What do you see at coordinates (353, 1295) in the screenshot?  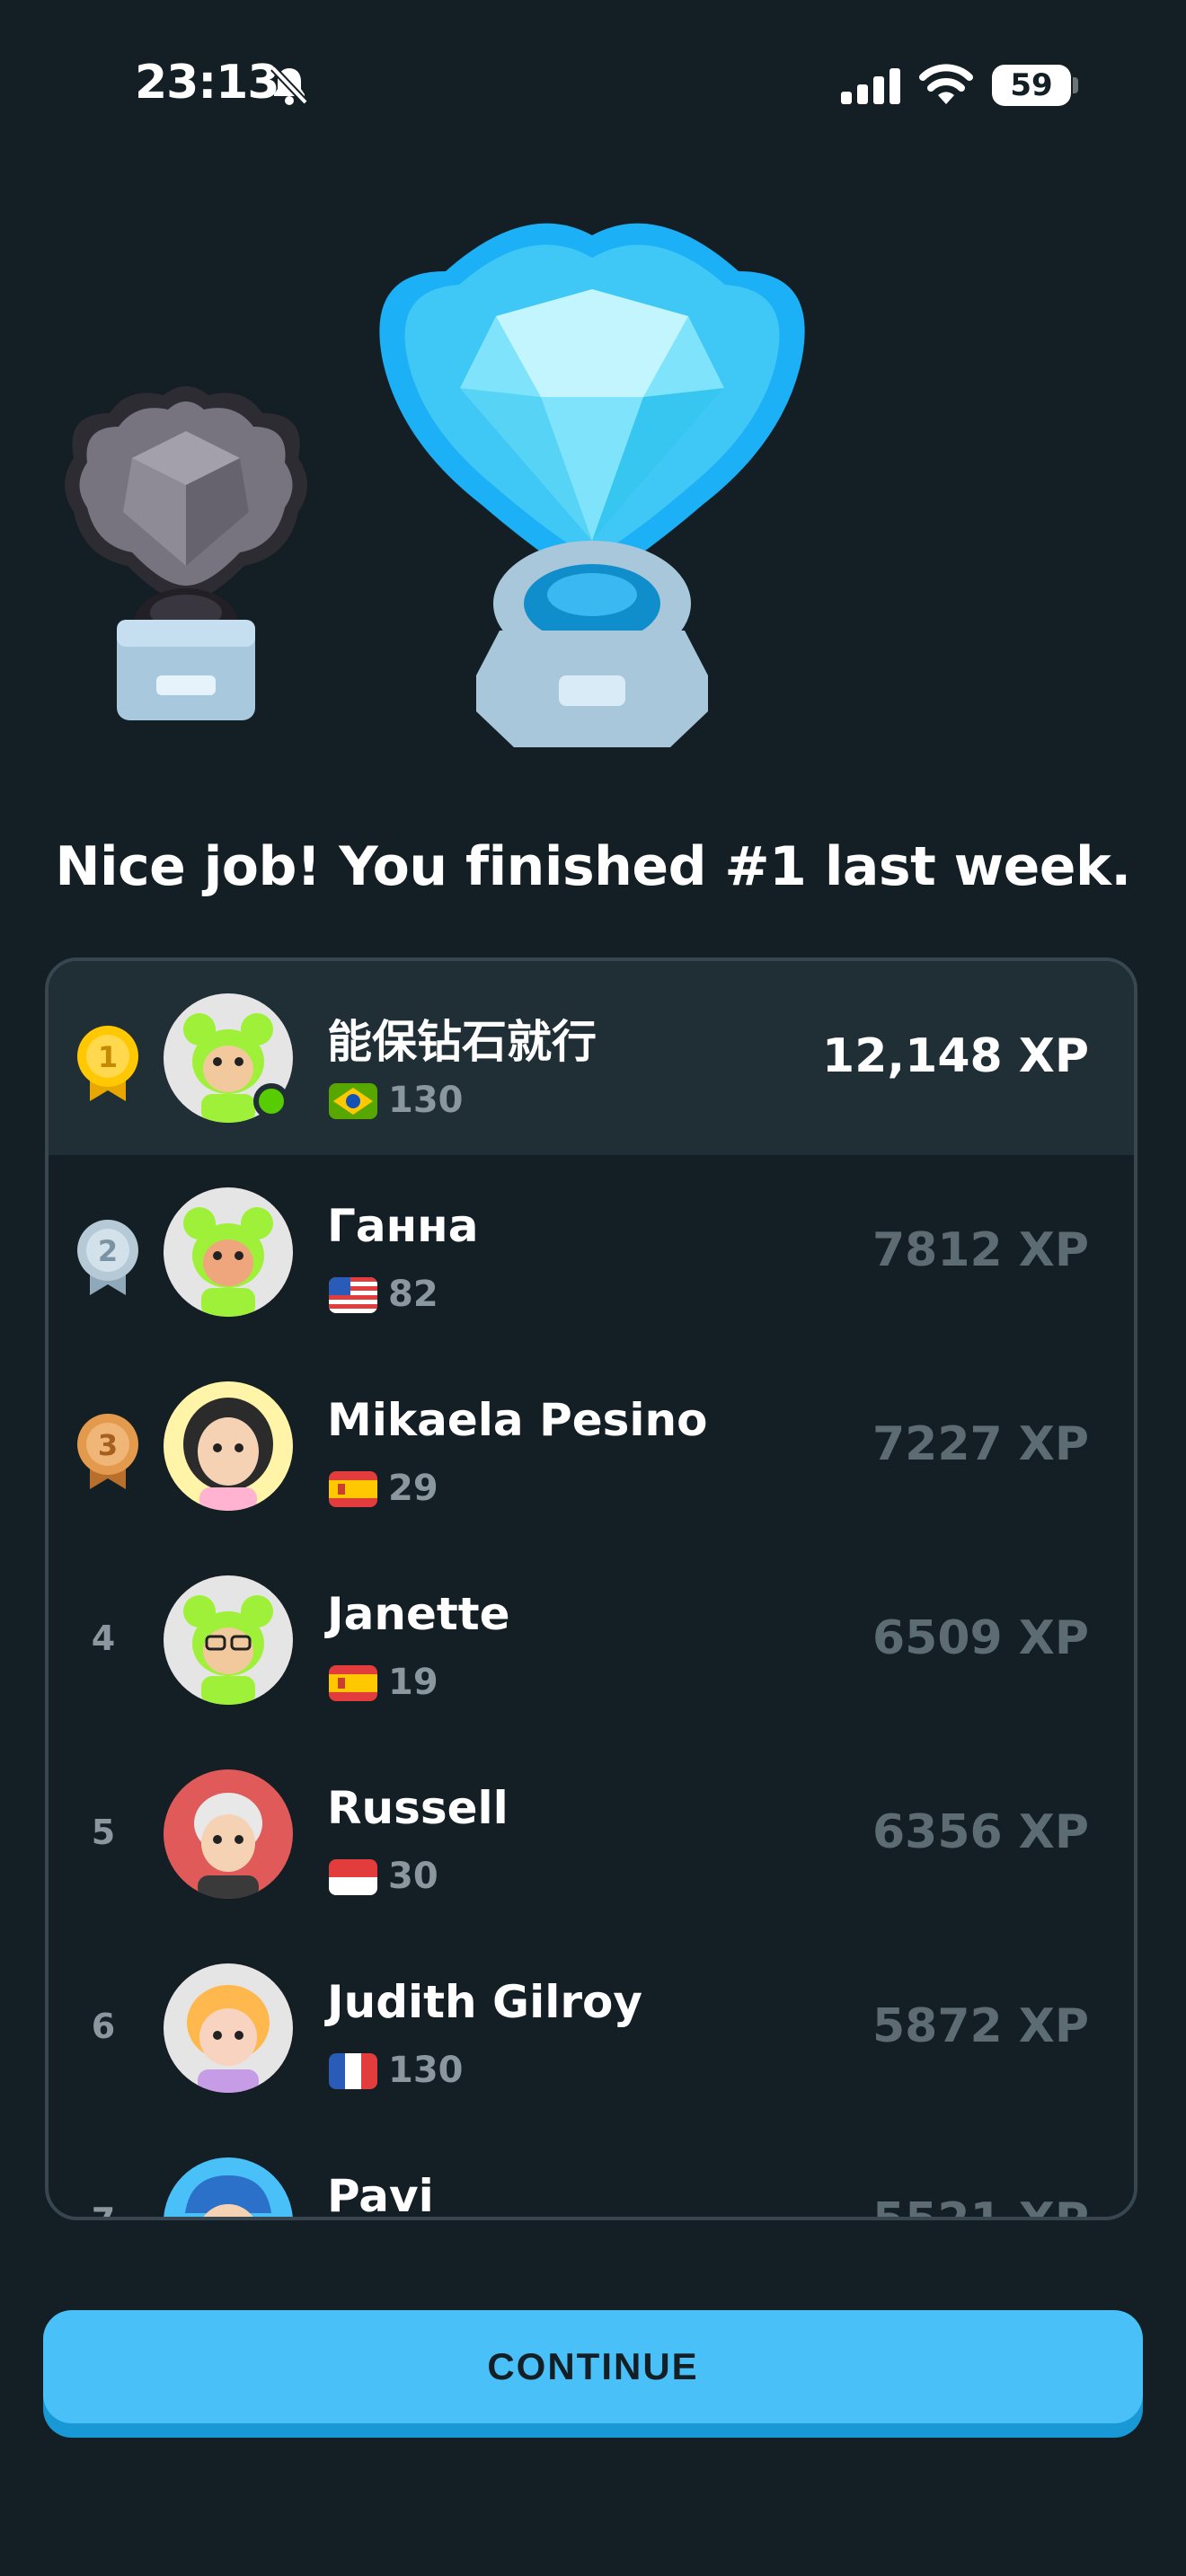 I see `usa-flag-icon` at bounding box center [353, 1295].